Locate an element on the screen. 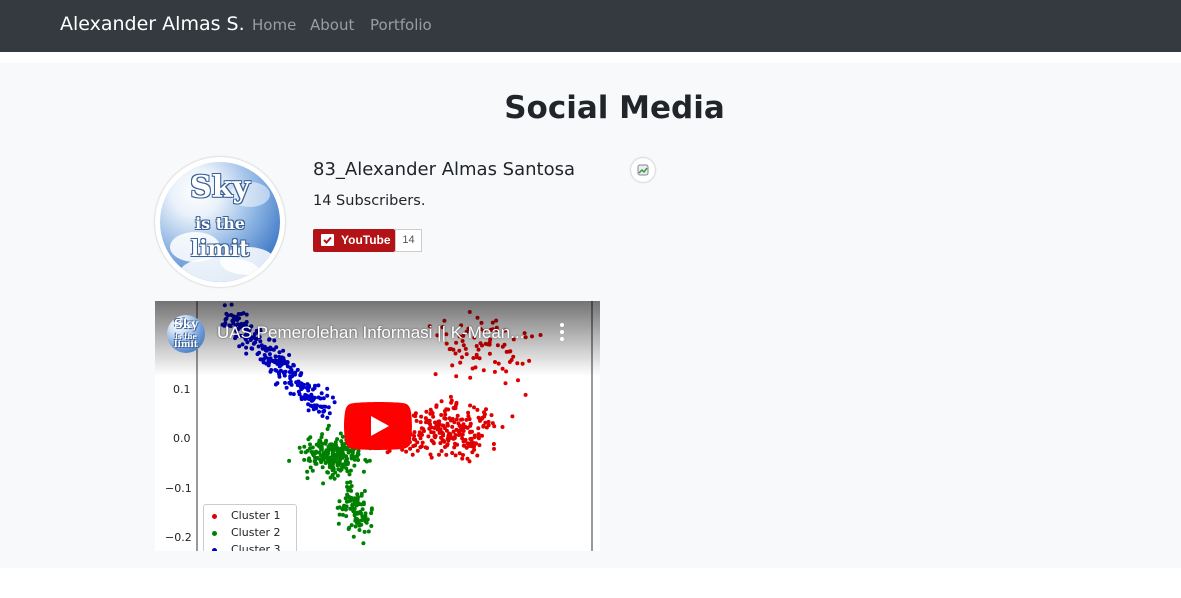 The width and height of the screenshot is (1181, 598). y-tick: 0.0 is located at coordinates (182, 438).